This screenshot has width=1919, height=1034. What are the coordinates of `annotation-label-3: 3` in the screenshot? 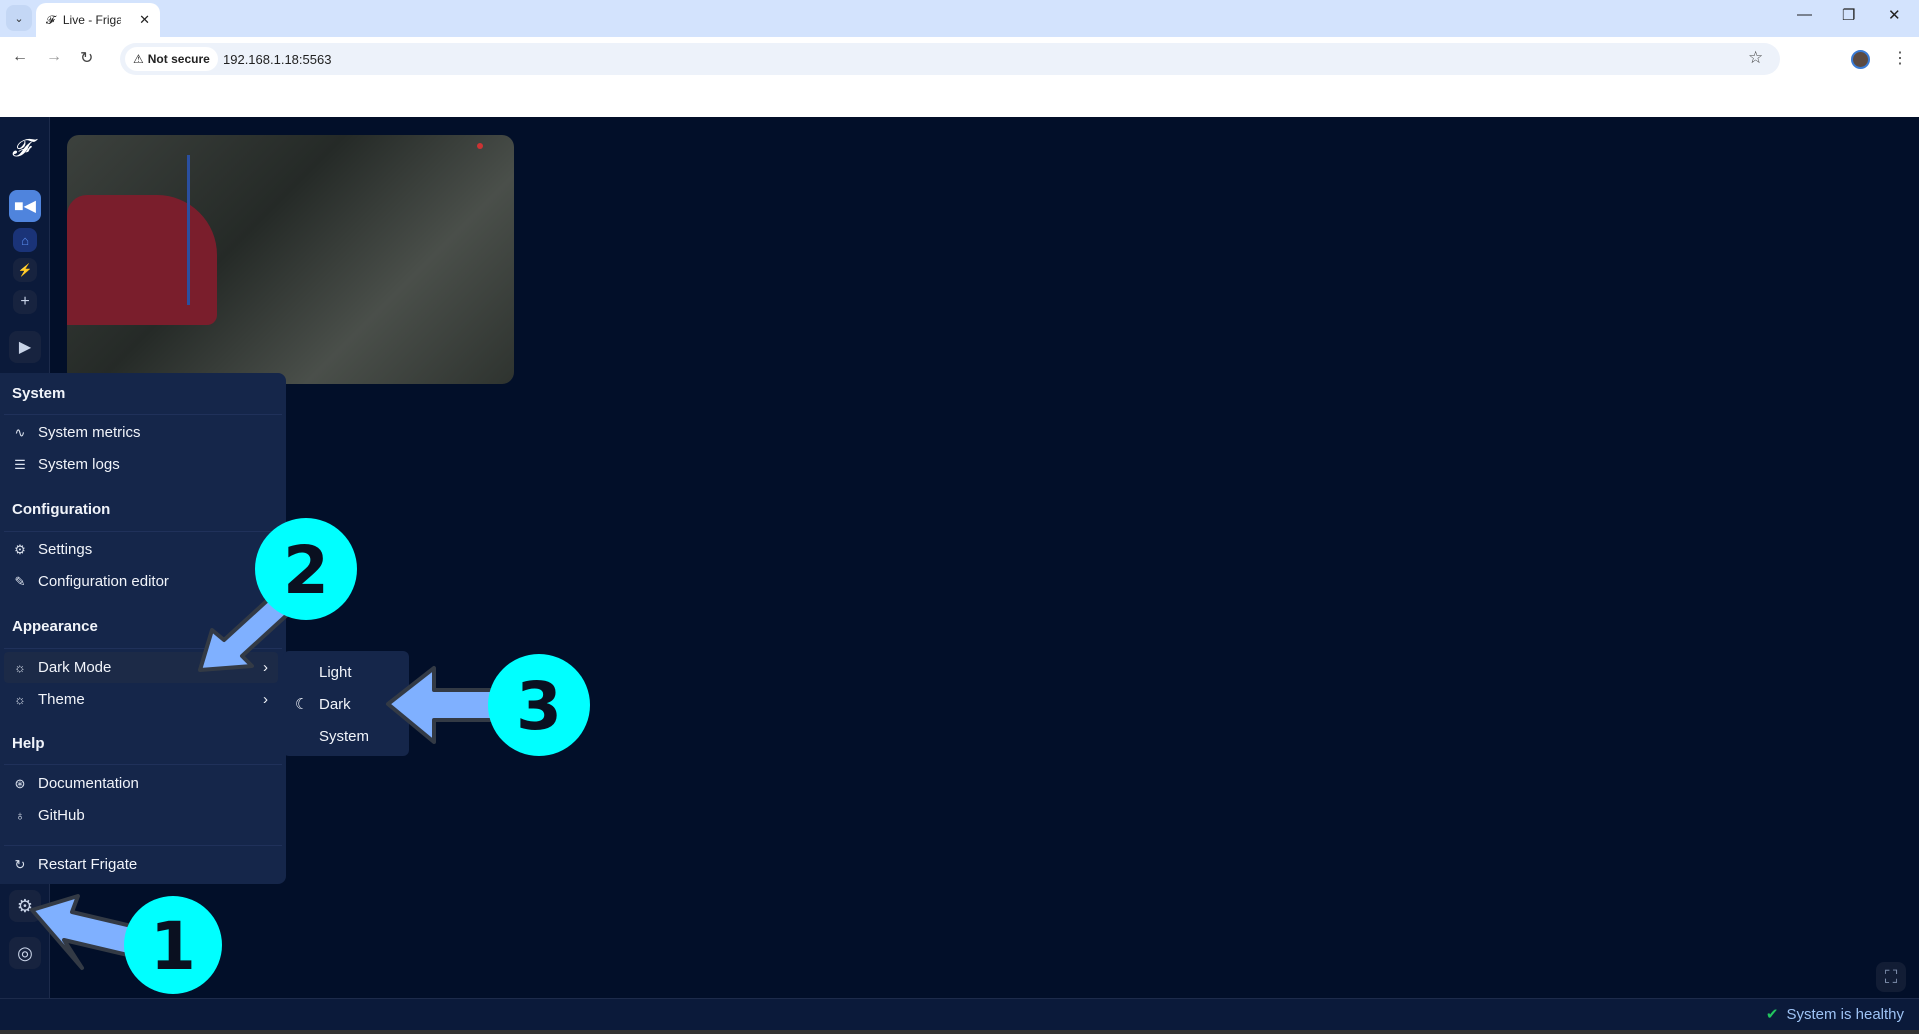 It's located at (539, 706).